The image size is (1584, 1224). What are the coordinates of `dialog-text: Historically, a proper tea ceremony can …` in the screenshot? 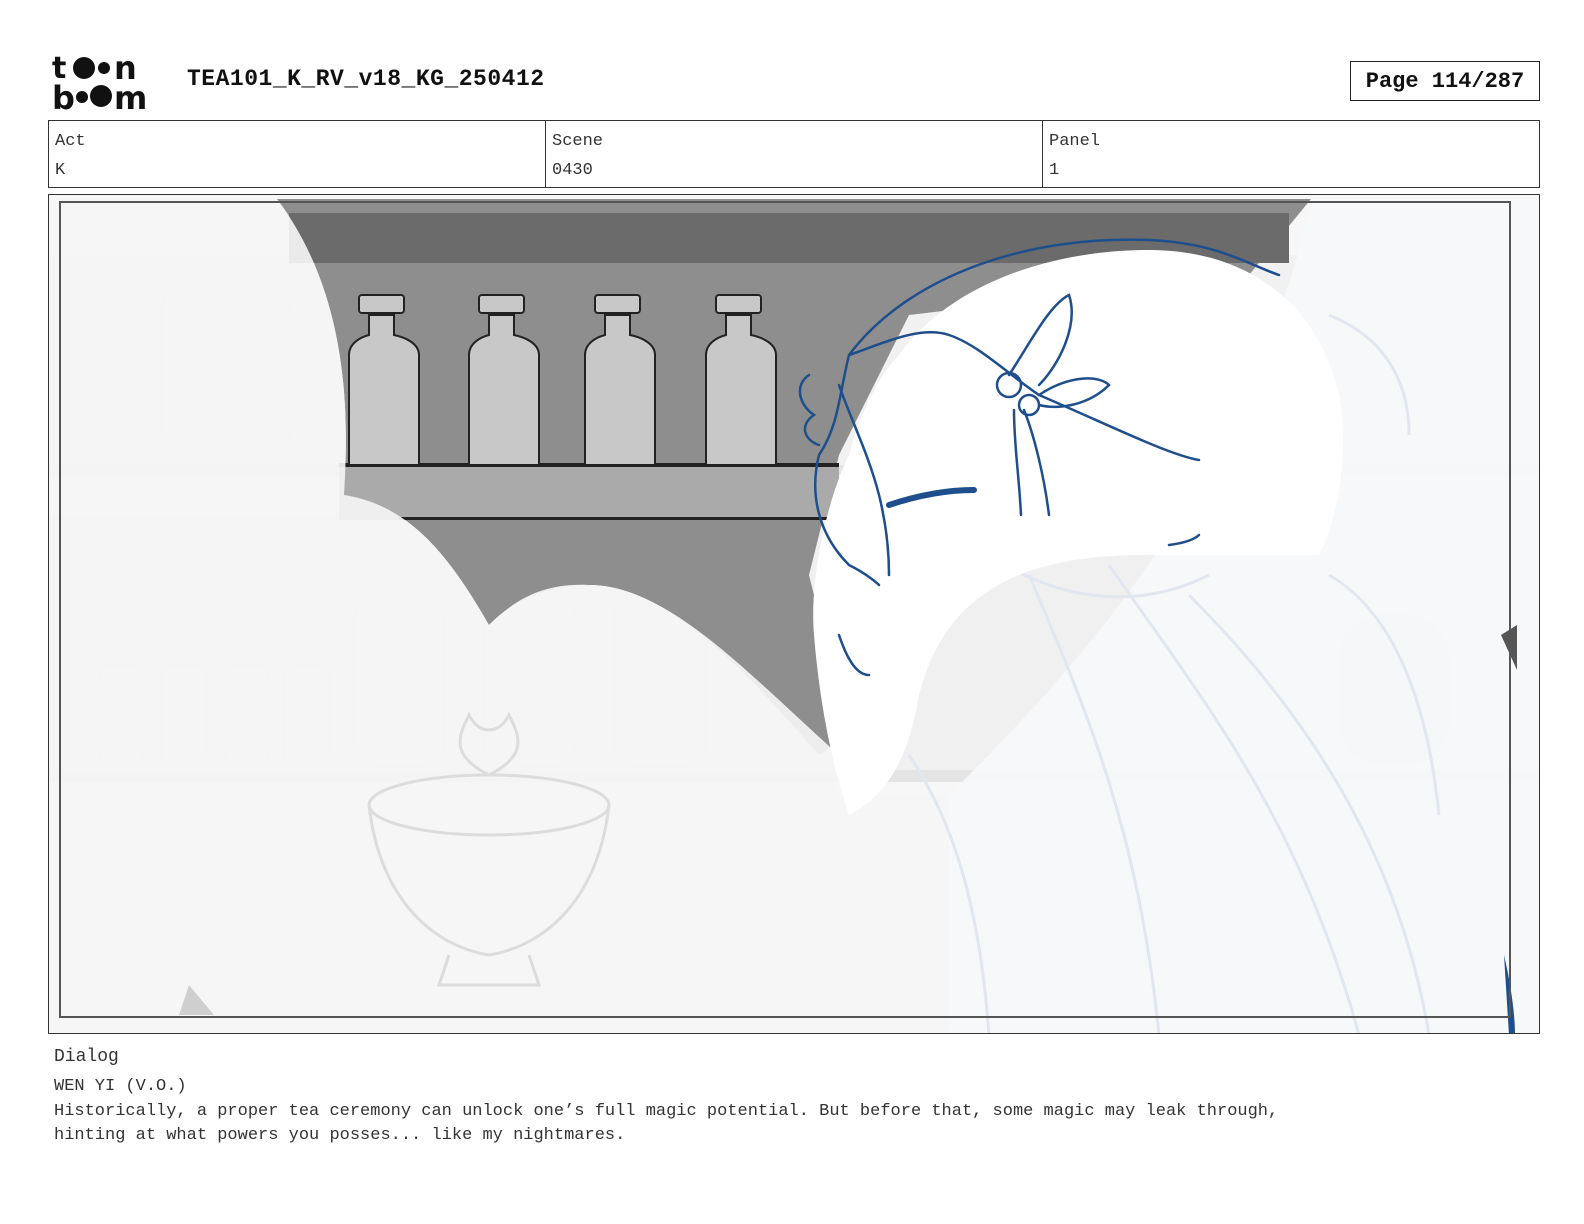 It's located at (666, 1123).